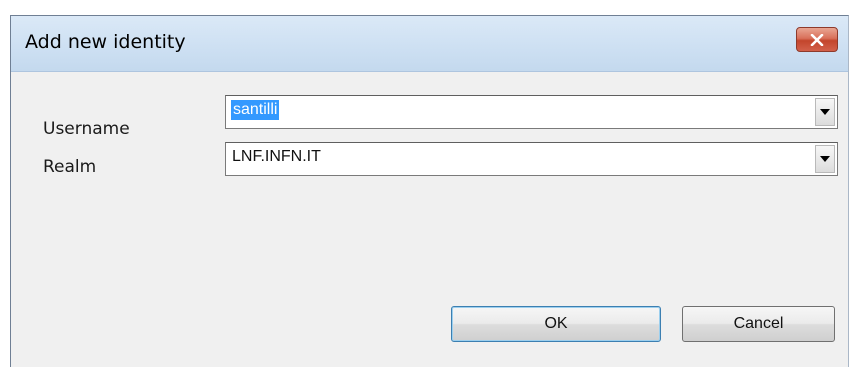 Image resolution: width=851 pixels, height=367 pixels. I want to click on username-label: Username, so click(86, 129).